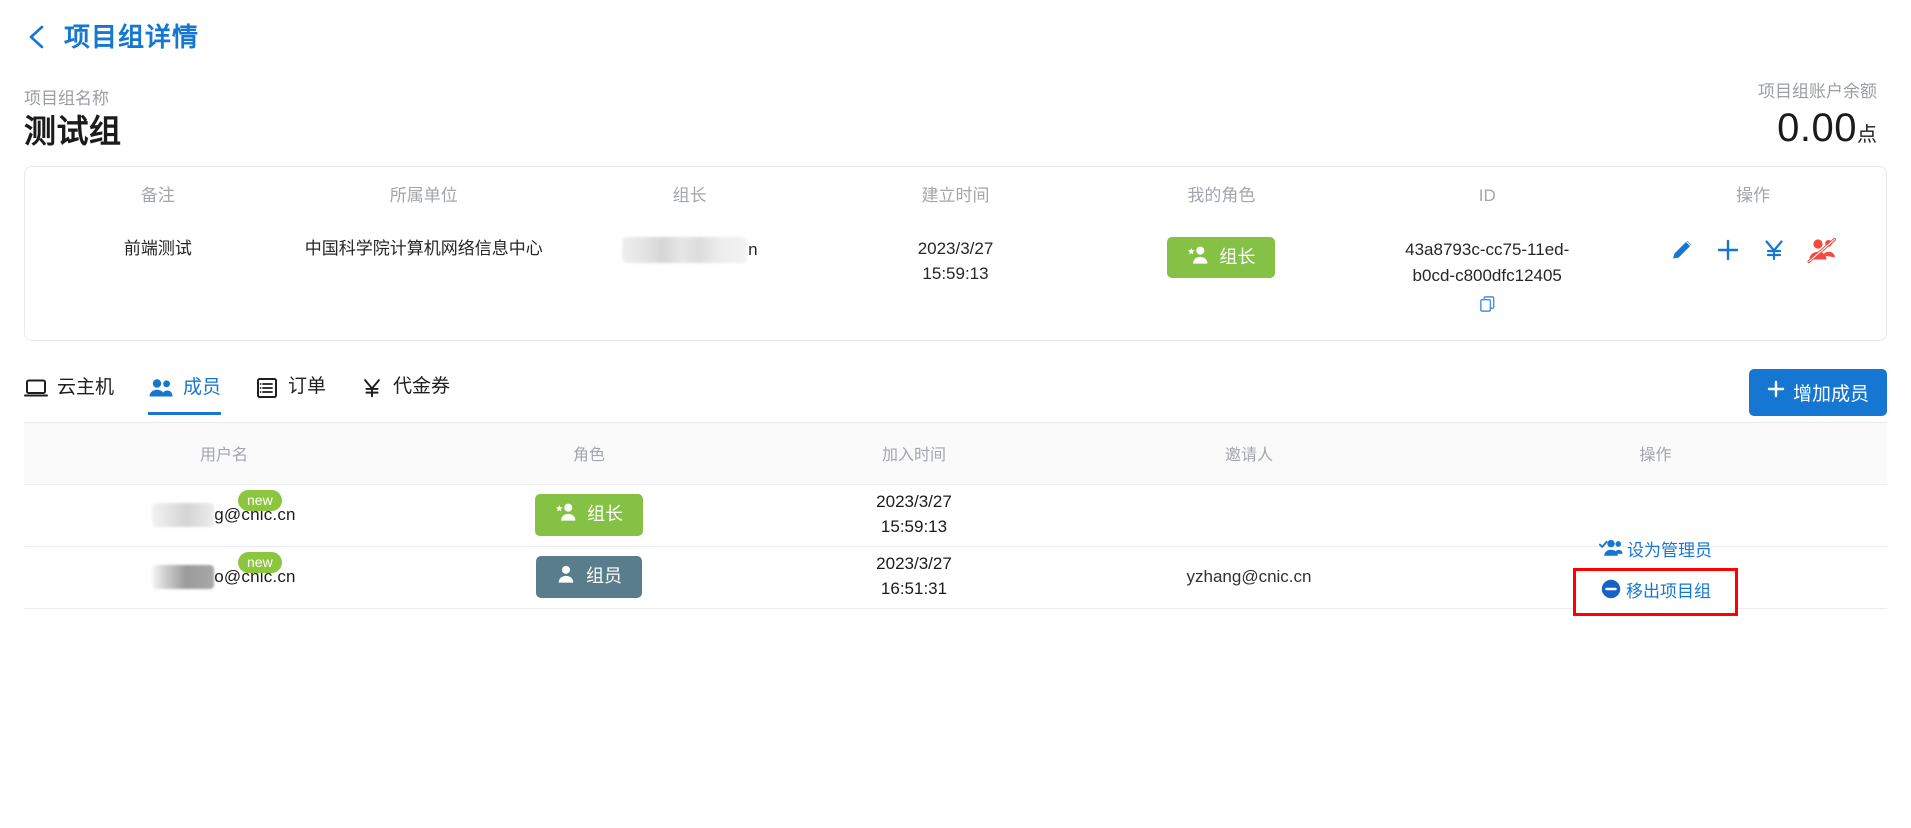 Image resolution: width=1911 pixels, height=828 pixels. What do you see at coordinates (955, 273) in the screenshot?
I see `create-time: 15:59:13` at bounding box center [955, 273].